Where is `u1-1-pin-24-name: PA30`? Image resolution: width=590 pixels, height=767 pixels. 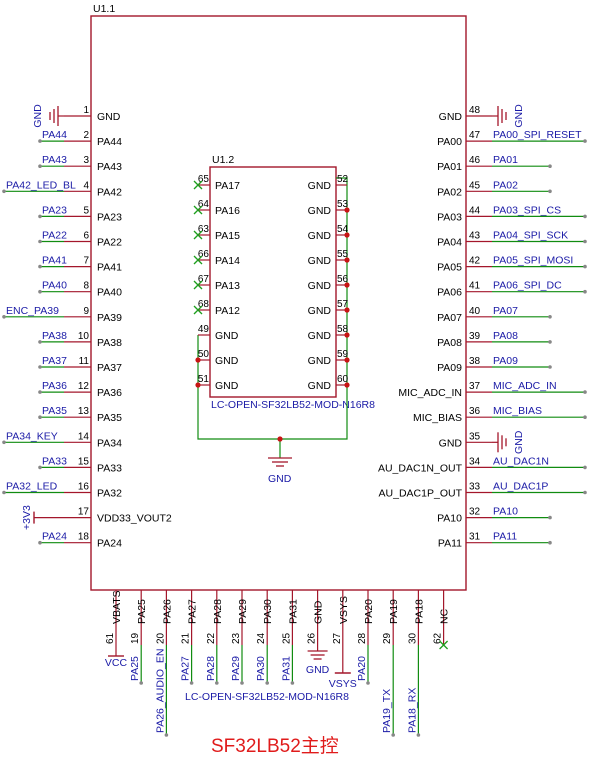 u1-1-pin-24-name: PA30 is located at coordinates (268, 611).